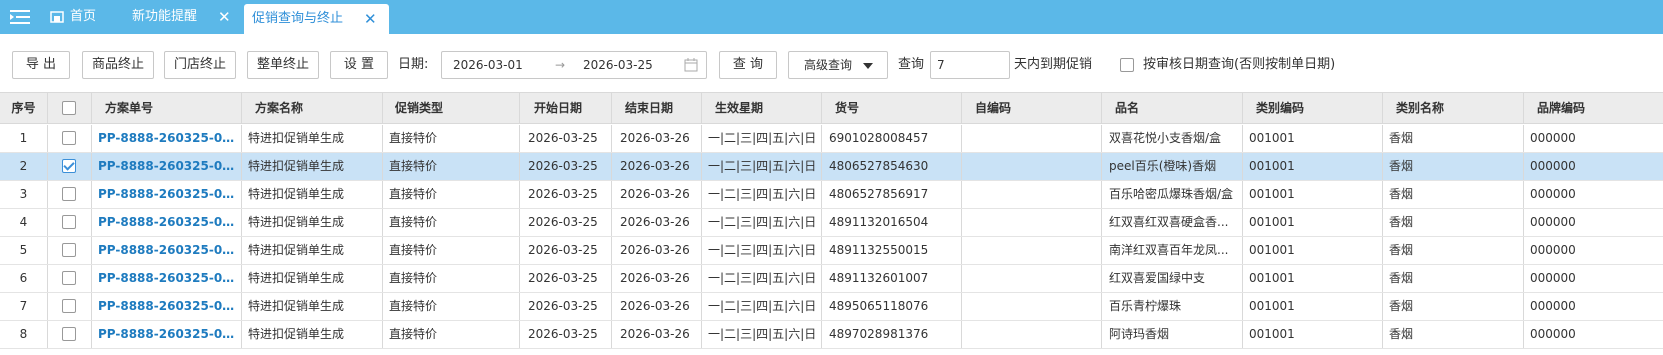 The image size is (1663, 355). I want to click on cell-no: 3, so click(24, 194).